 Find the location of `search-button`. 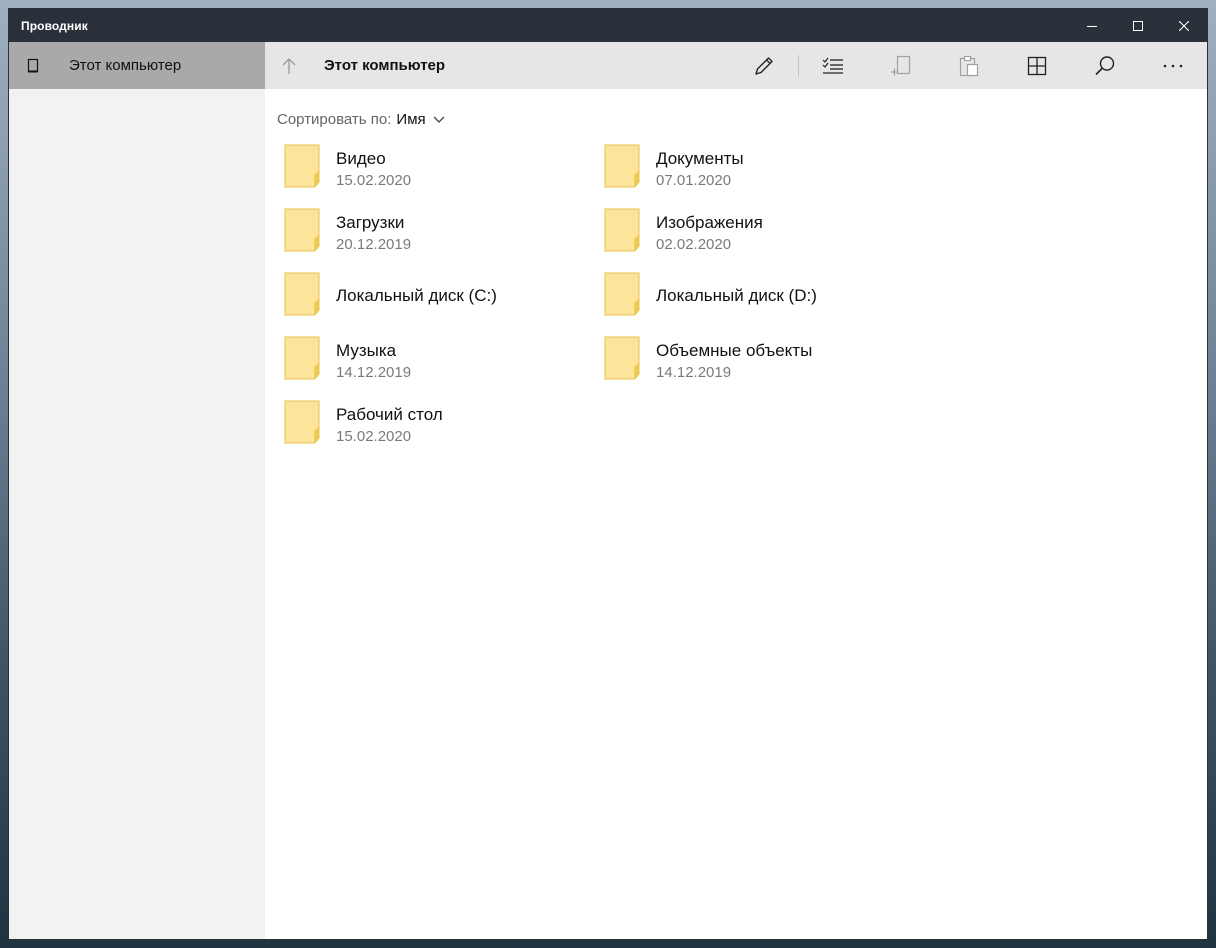

search-button is located at coordinates (1105, 65).